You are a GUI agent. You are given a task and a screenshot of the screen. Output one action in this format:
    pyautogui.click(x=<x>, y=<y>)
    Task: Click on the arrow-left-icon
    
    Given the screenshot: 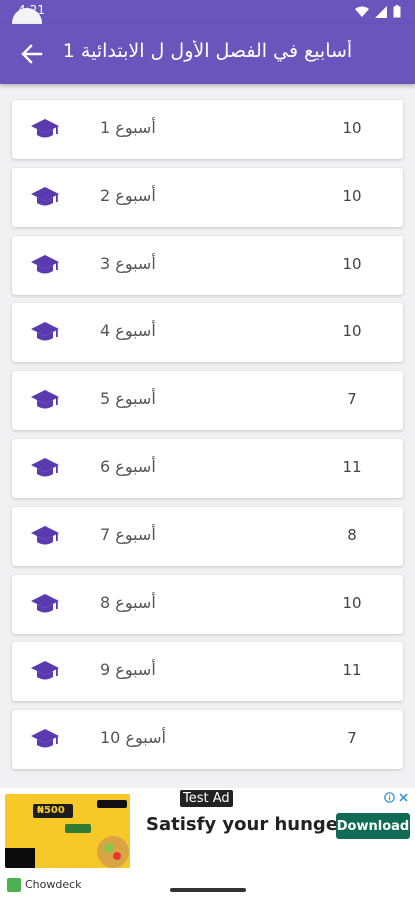 What is the action you would take?
    pyautogui.click(x=32, y=54)
    